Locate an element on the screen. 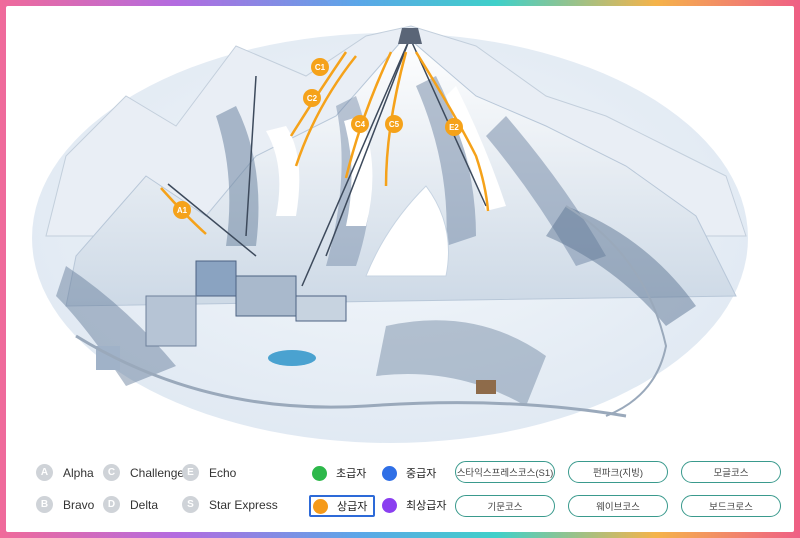  lift-name: Delta is located at coordinates (144, 504).